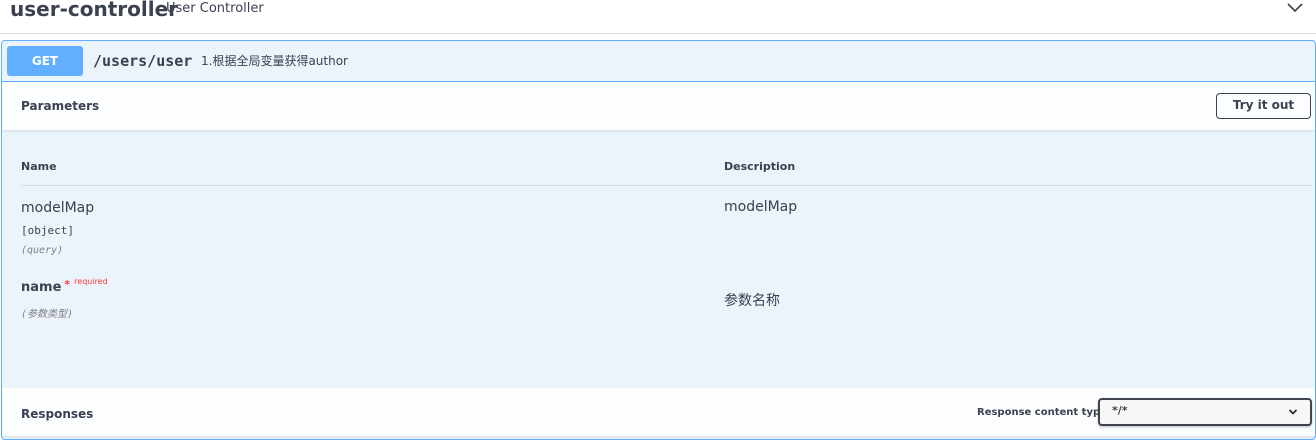 The image size is (1316, 440). What do you see at coordinates (143, 61) in the screenshot?
I see `operation-path: /users/user` at bounding box center [143, 61].